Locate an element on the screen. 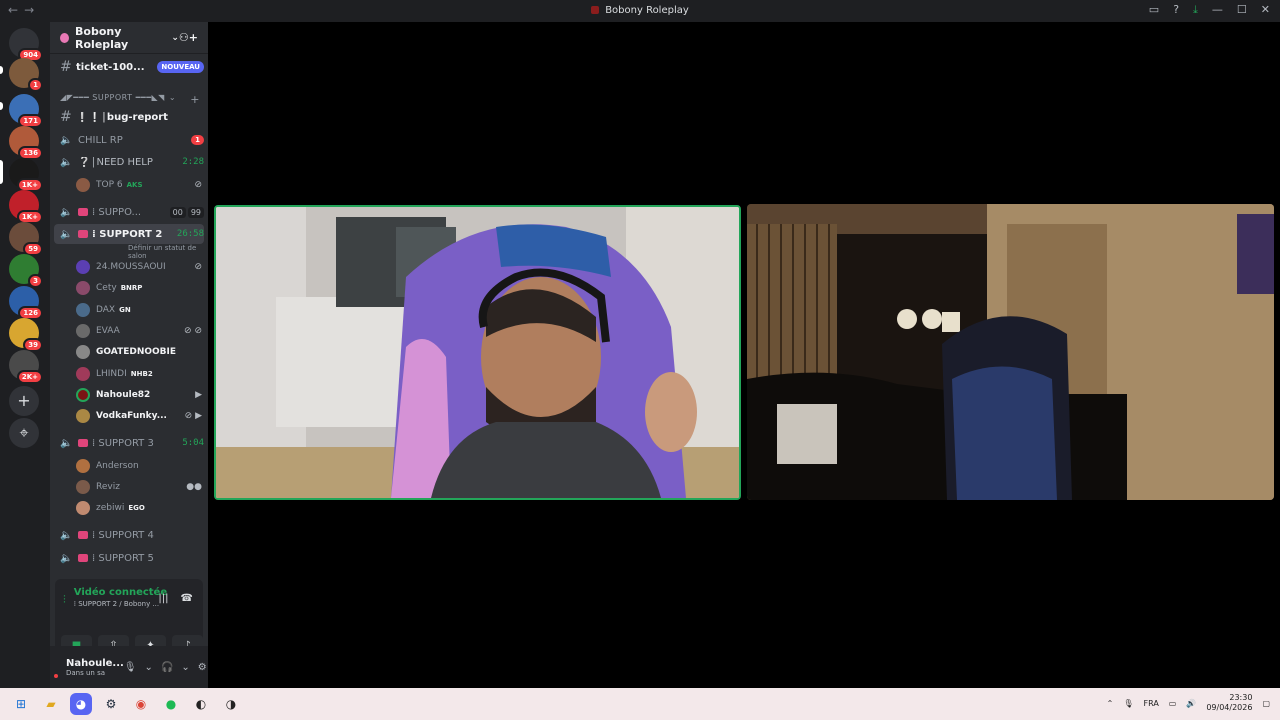 This screenshot has height=720, width=1280. user-count: 00 is located at coordinates (177, 212).